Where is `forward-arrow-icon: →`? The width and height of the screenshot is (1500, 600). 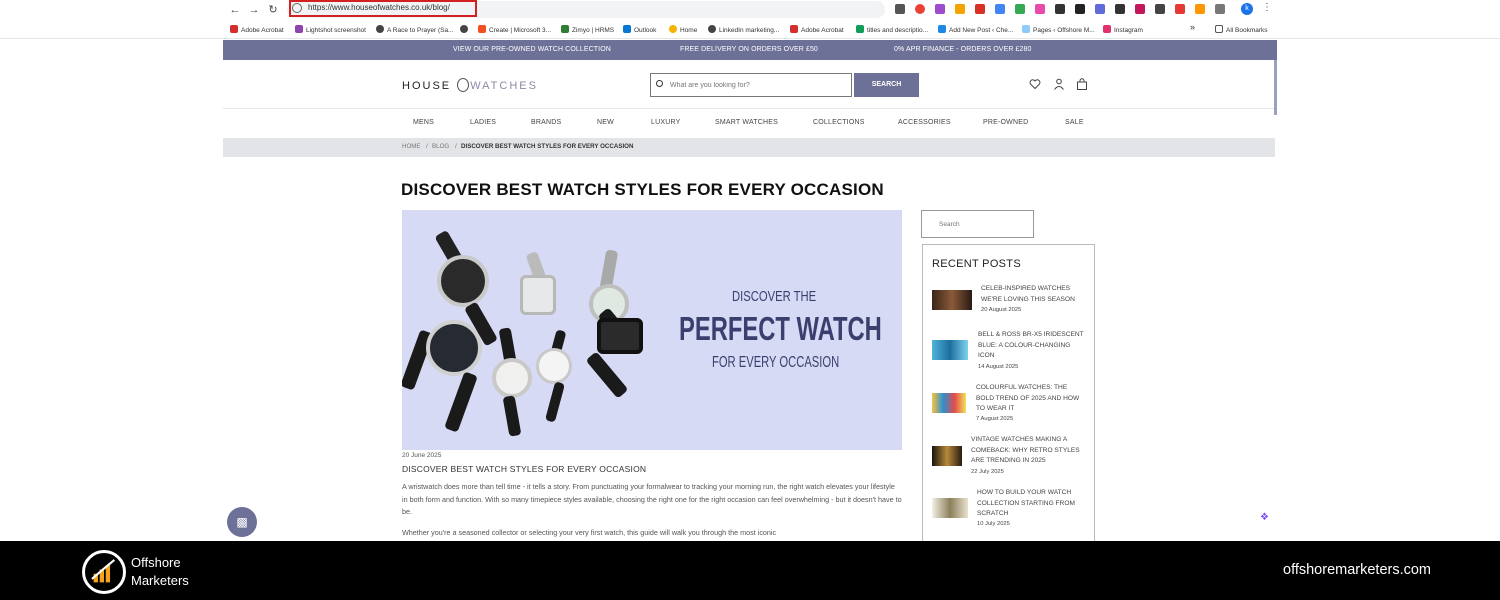 forward-arrow-icon: → is located at coordinates (254, 10).